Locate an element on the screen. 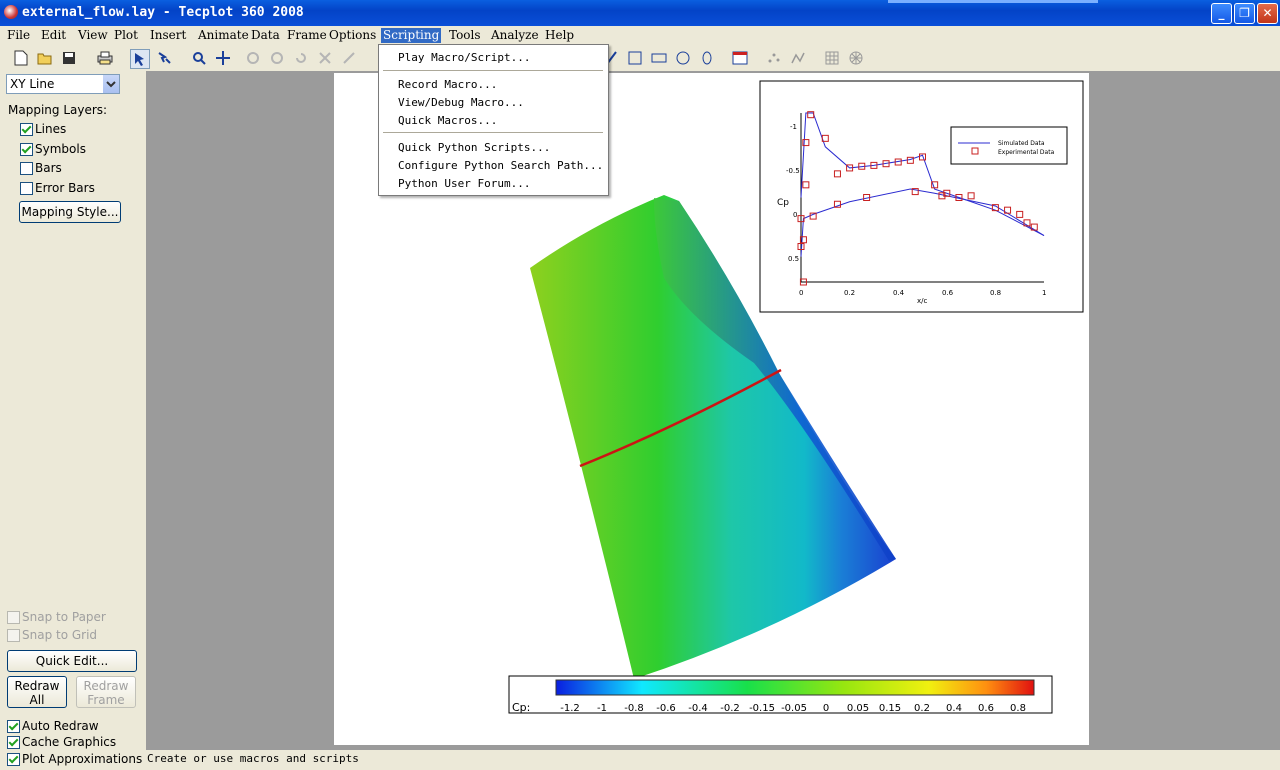  cache-graphics-checkbox is located at coordinates (13, 742).